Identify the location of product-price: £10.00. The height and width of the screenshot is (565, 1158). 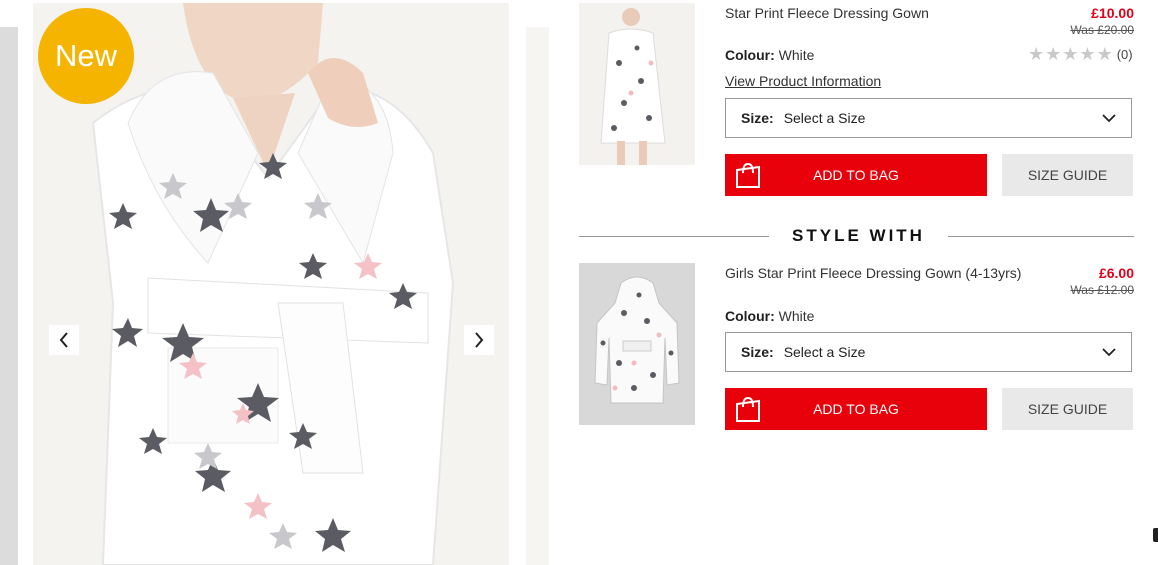
(1112, 13).